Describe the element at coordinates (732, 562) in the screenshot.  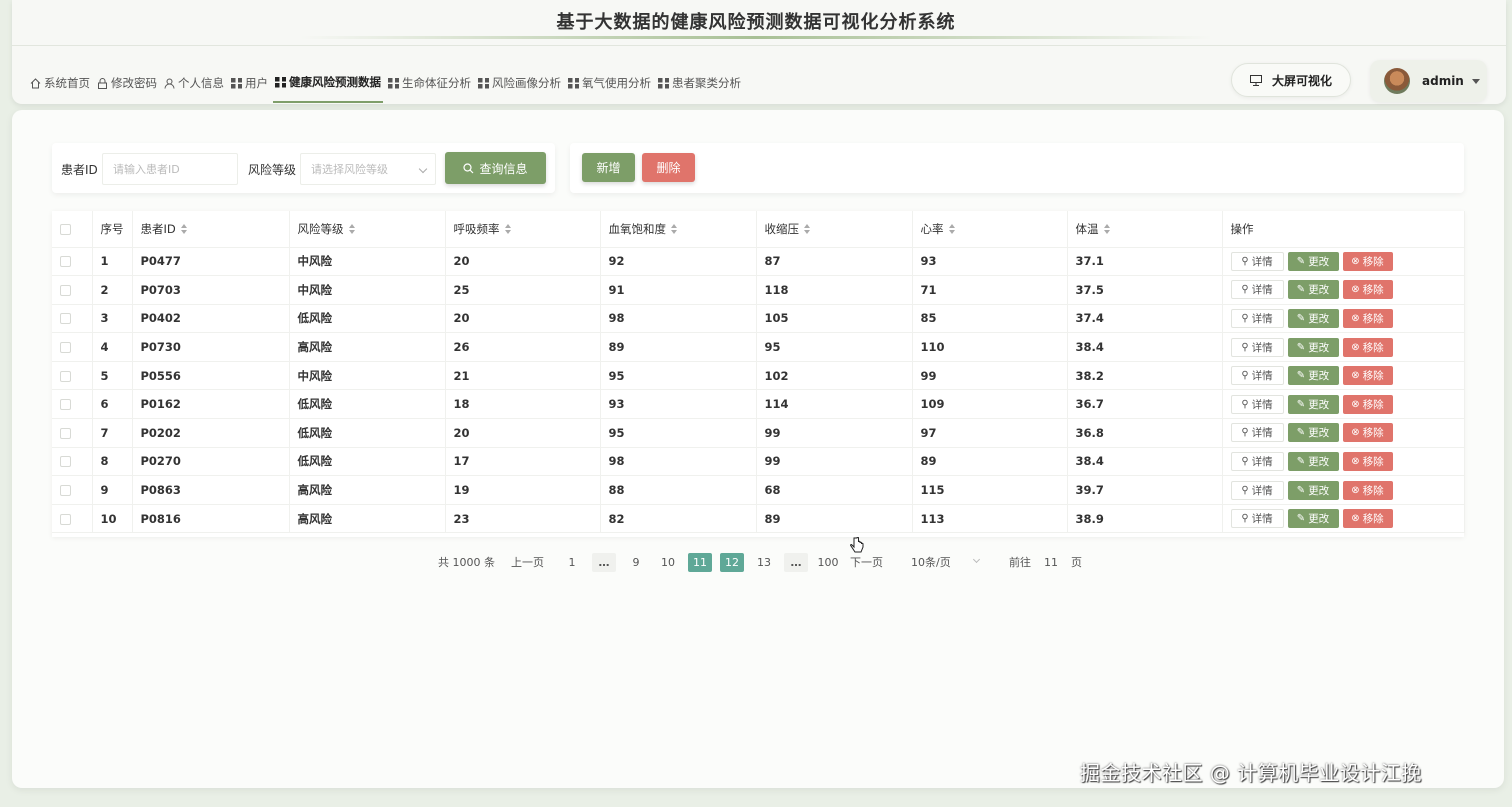
I see `pagination-page: 12` at that location.